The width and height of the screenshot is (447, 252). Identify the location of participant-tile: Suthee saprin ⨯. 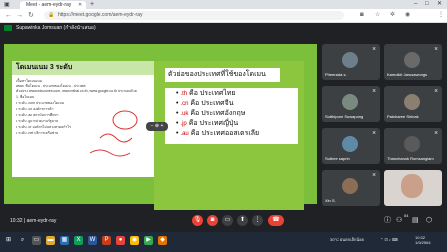
(351, 146).